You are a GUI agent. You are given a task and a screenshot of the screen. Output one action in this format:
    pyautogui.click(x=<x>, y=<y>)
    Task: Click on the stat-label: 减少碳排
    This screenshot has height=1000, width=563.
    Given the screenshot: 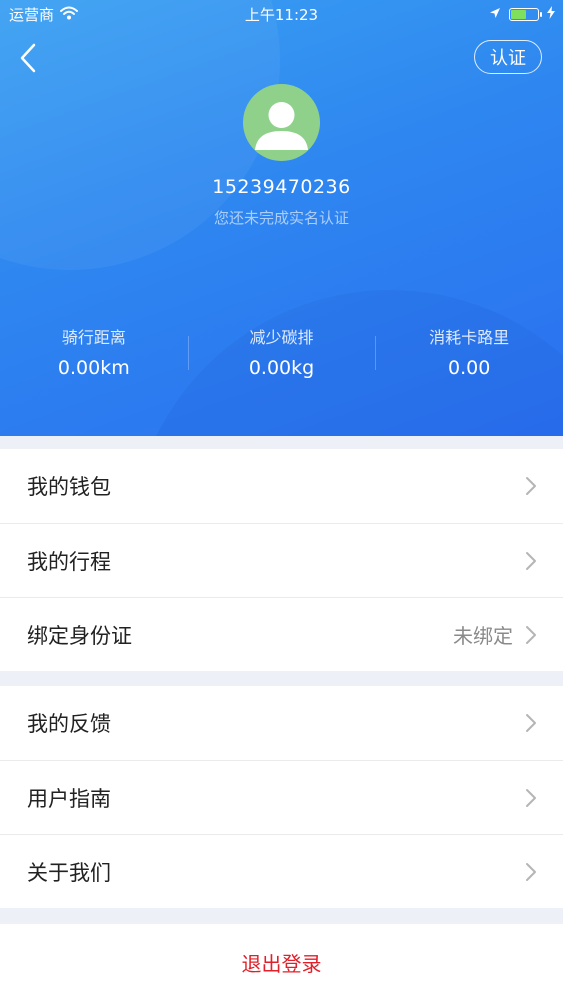 What is the action you would take?
    pyautogui.click(x=281, y=337)
    